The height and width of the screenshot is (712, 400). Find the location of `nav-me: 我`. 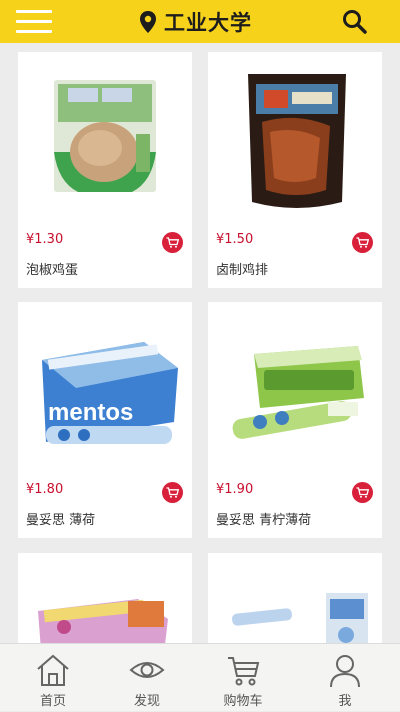

nav-me: 我 is located at coordinates (345, 678).